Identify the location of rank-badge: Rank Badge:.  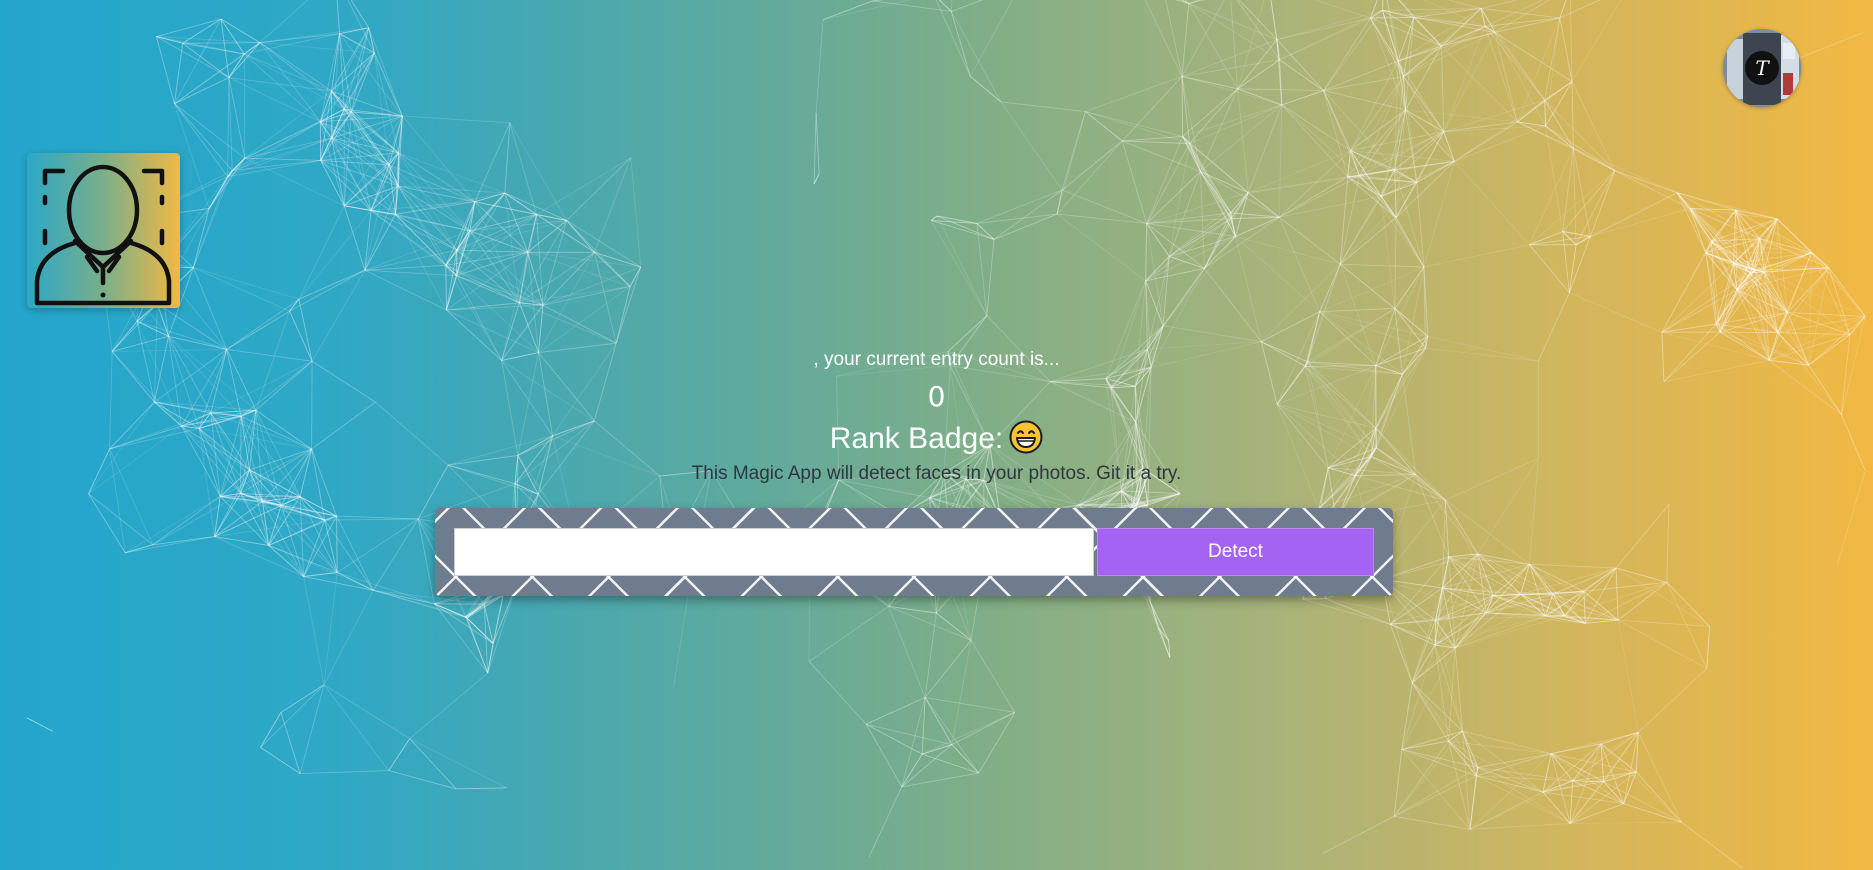
(936, 438).